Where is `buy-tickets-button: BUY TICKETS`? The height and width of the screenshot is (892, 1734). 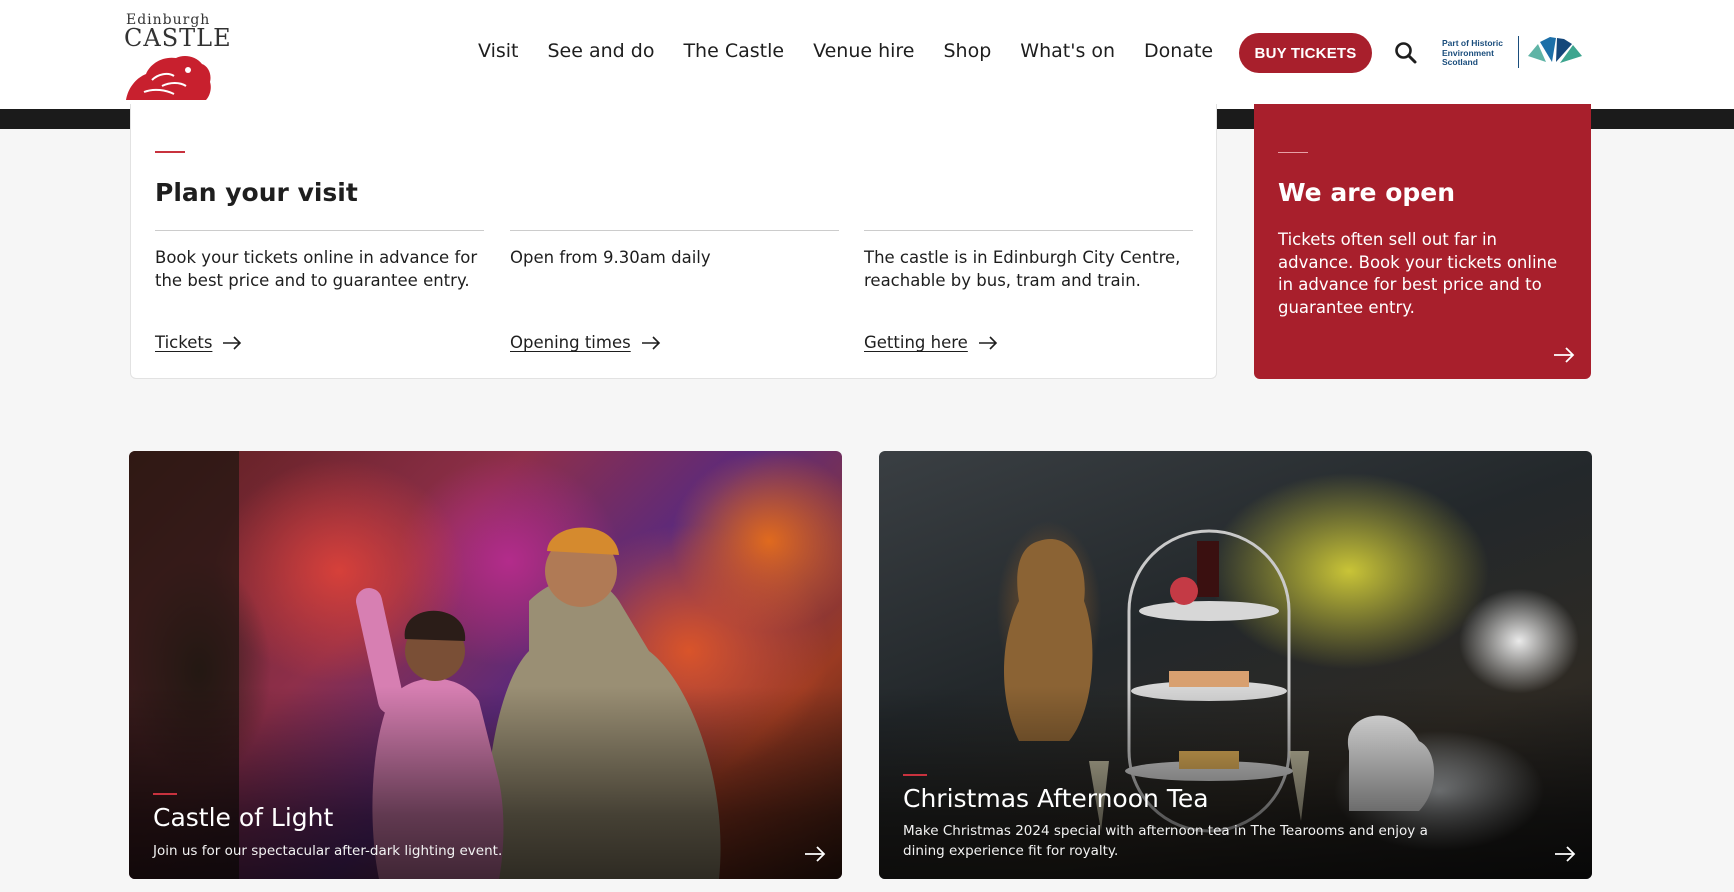 buy-tickets-button: BUY TICKETS is located at coordinates (1305, 53).